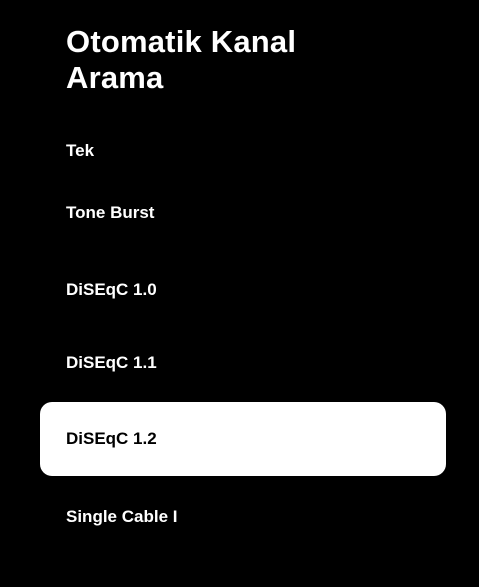 Image resolution: width=479 pixels, height=587 pixels. What do you see at coordinates (243, 290) in the screenshot?
I see `menu-item-diseqc-1-0: DiSEqC 1.0` at bounding box center [243, 290].